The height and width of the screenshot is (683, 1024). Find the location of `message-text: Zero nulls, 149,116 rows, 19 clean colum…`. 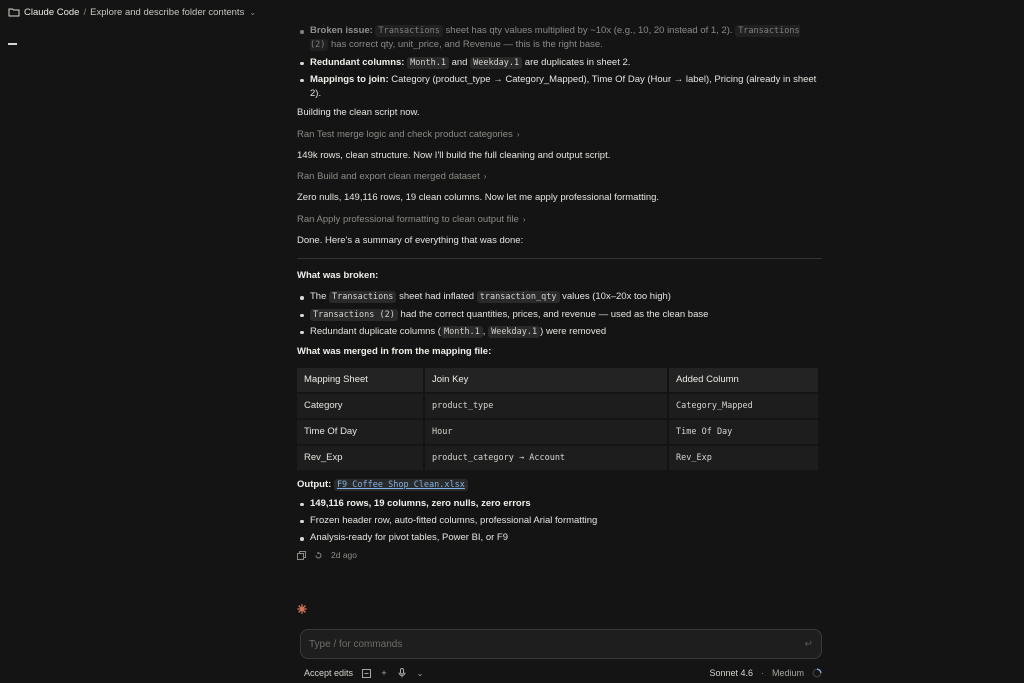

message-text: Zero nulls, 149,116 rows, 19 clean colum… is located at coordinates (478, 198).